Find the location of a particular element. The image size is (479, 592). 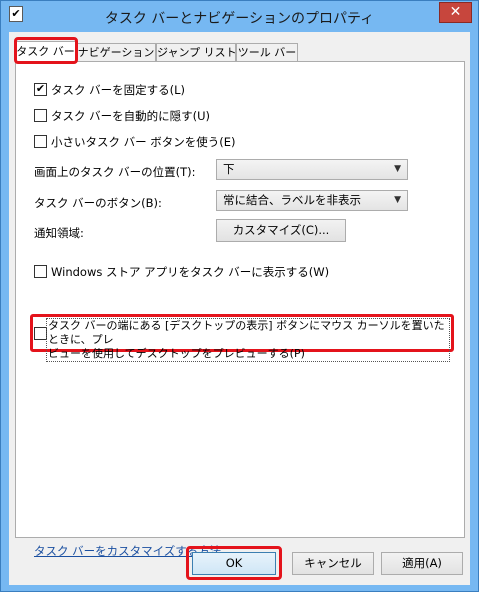

apply-button: 適用(A) is located at coordinates (422, 563).